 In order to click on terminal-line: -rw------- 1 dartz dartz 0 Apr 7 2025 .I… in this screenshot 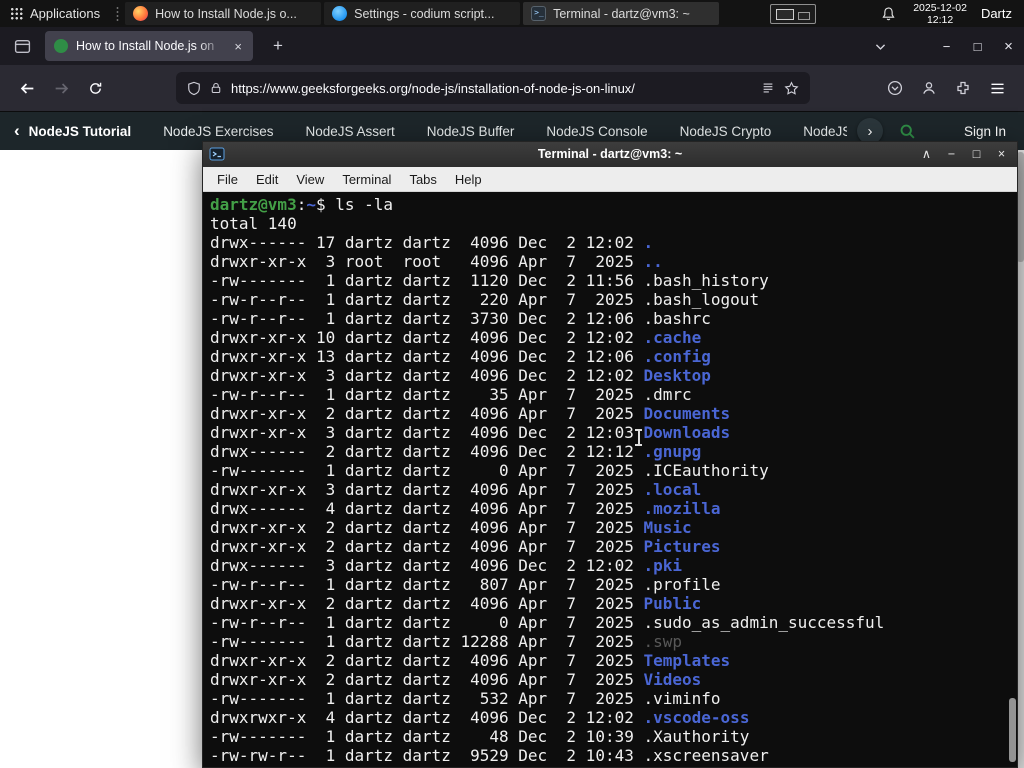, I will do `click(613, 470)`.